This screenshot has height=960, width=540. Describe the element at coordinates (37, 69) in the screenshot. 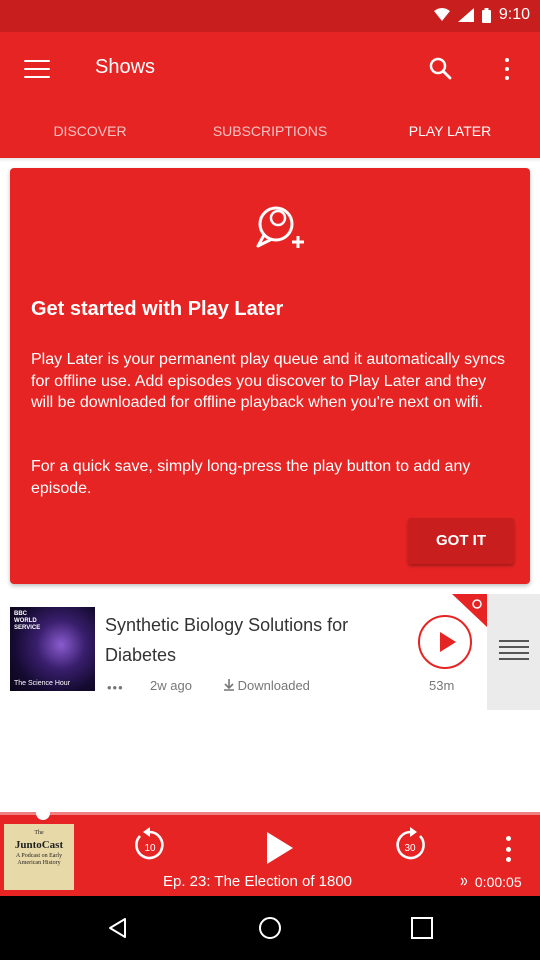

I see `menu-icon` at that location.